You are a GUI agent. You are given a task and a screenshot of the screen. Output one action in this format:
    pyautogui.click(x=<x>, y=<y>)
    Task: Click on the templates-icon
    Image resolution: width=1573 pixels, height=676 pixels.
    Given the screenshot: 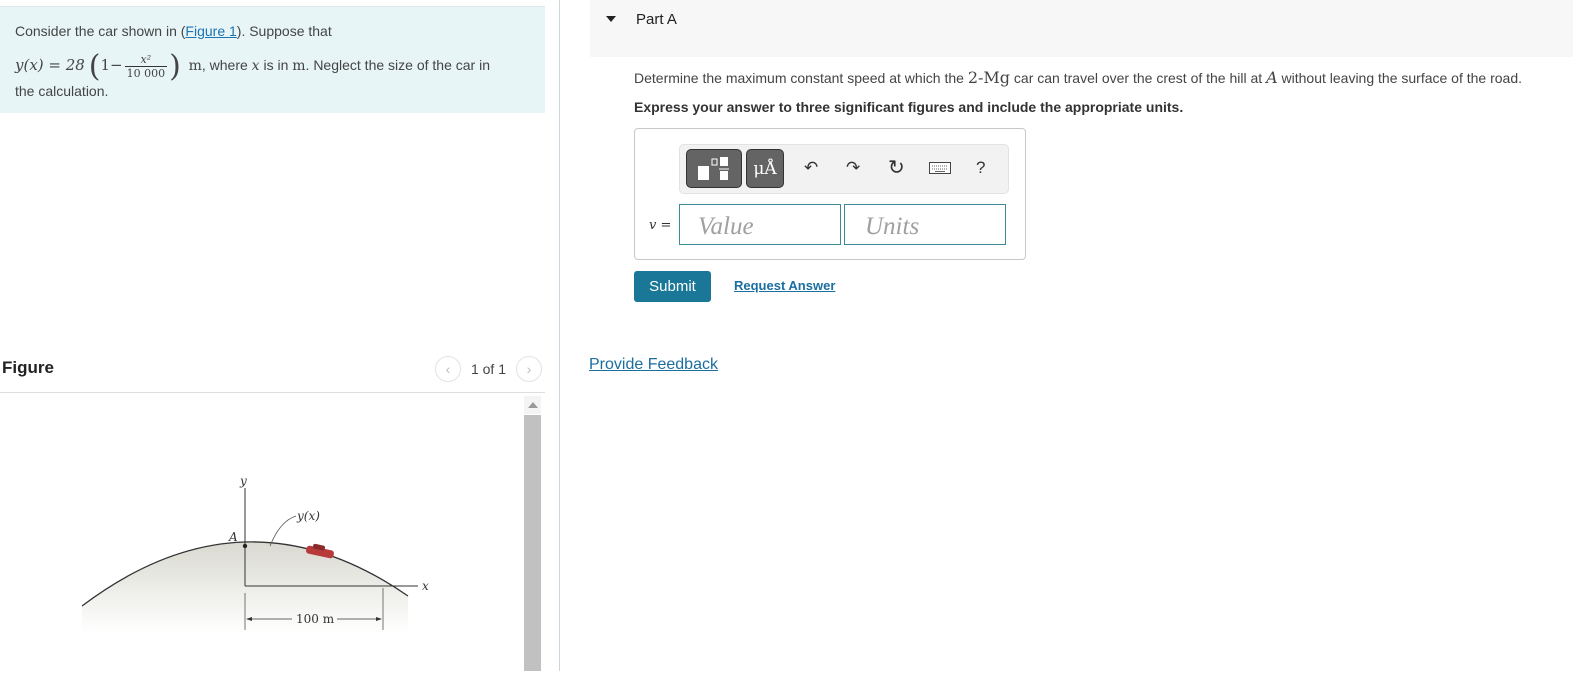 What is the action you would take?
    pyautogui.click(x=713, y=168)
    